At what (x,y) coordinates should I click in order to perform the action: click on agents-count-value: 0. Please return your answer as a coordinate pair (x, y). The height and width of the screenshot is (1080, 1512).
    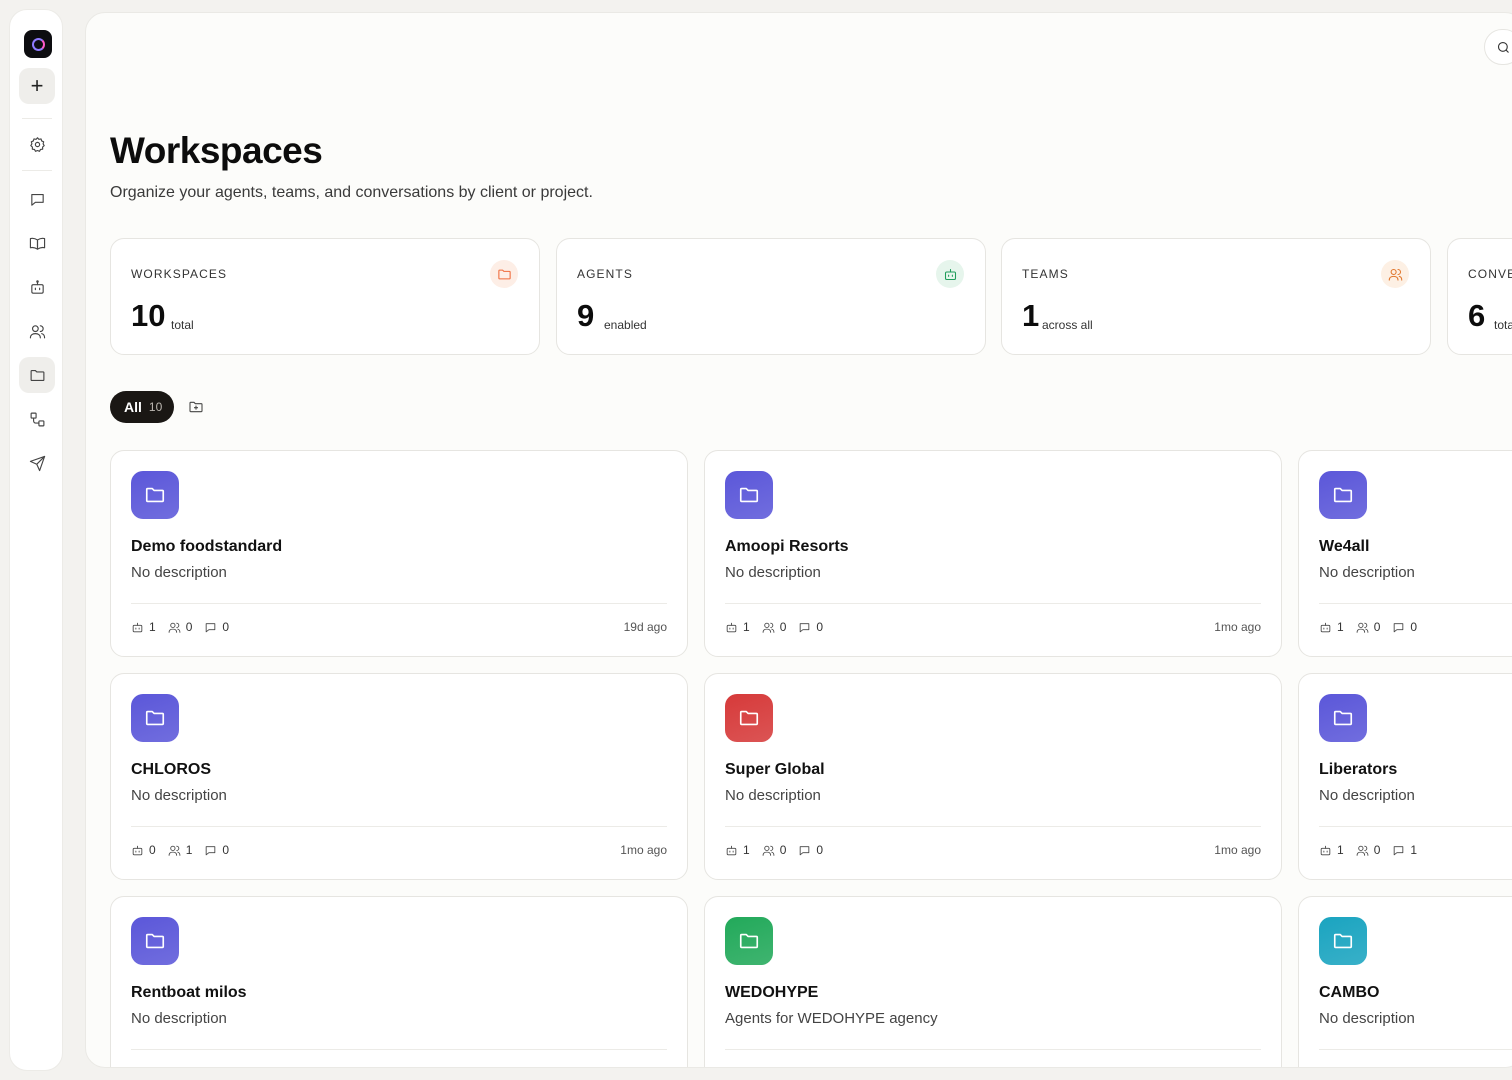
    Looking at the image, I should click on (152, 850).